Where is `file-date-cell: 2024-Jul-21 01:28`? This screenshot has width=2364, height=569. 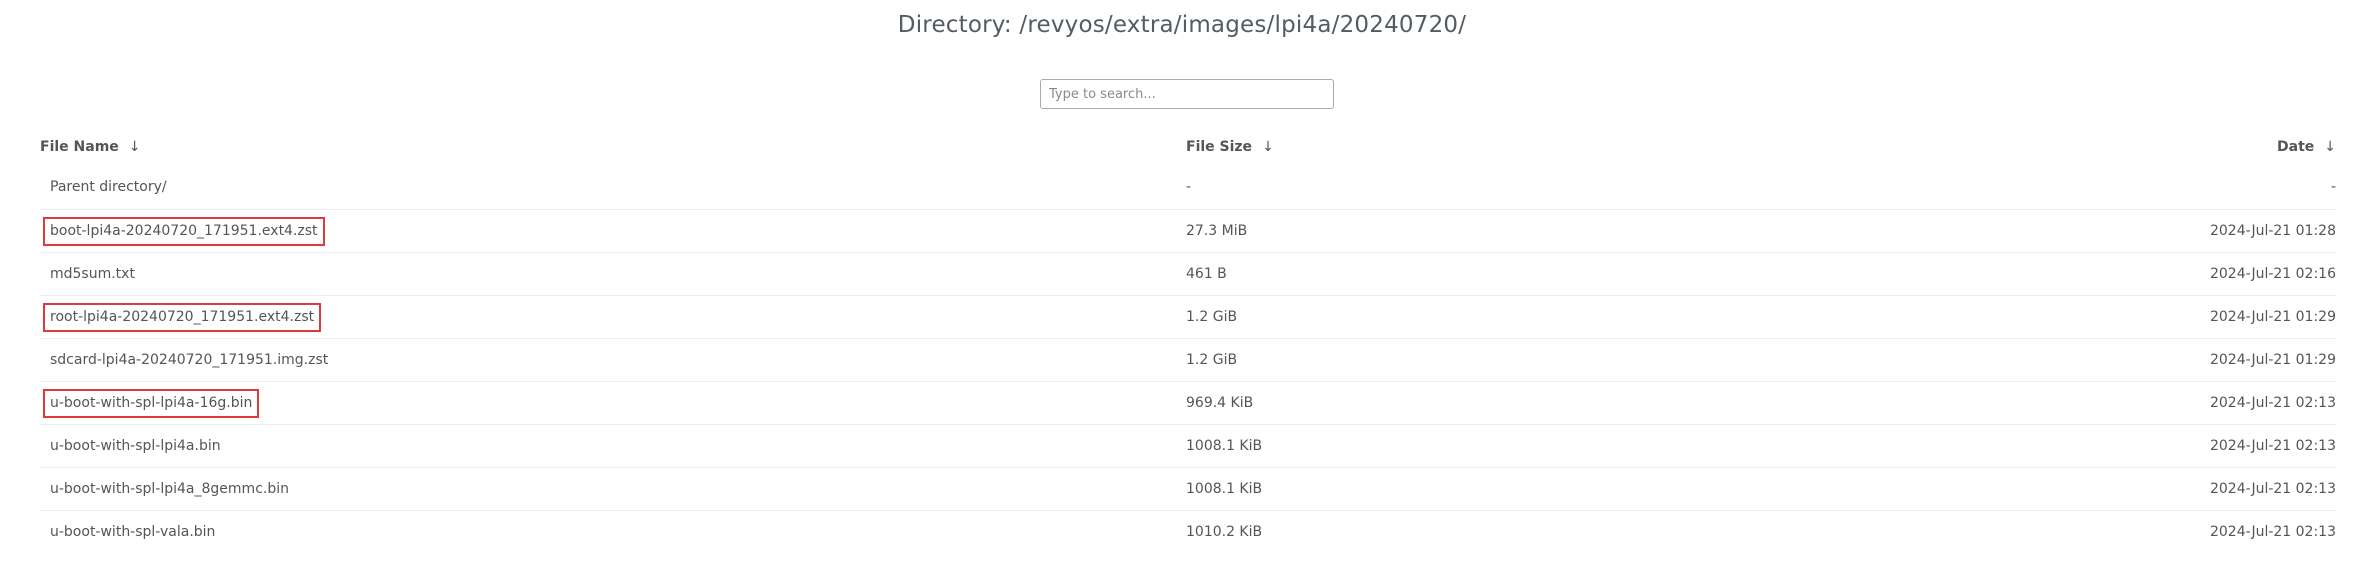 file-date-cell: 2024-Jul-21 01:28 is located at coordinates (2272, 231).